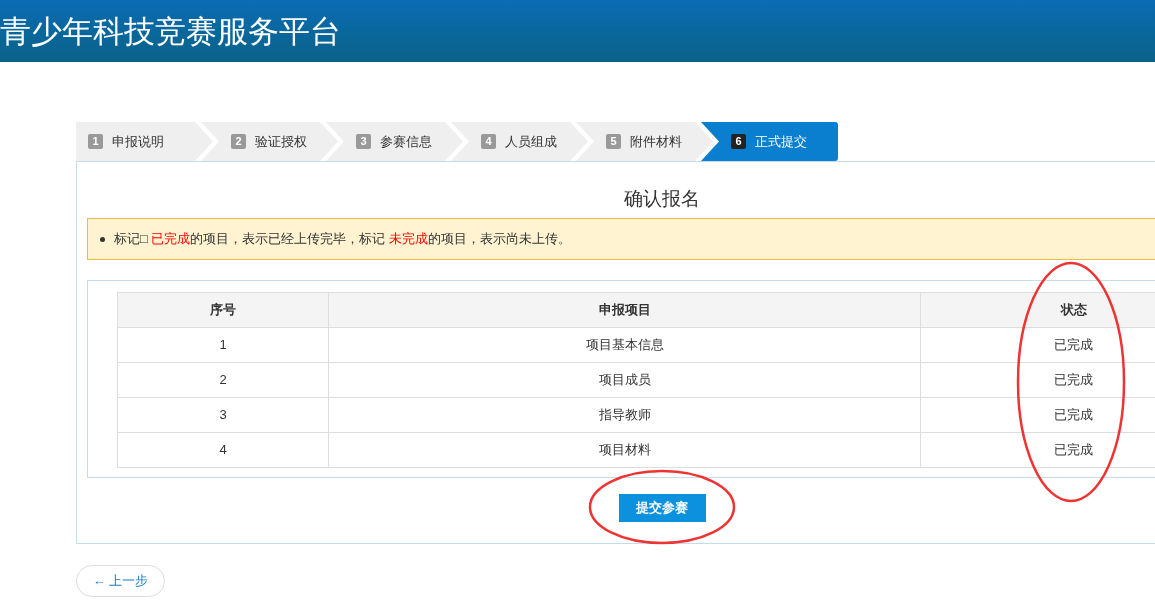 The width and height of the screenshot is (1155, 615). Describe the element at coordinates (144, 141) in the screenshot. I see `step-tab: 1 申报说明` at that location.